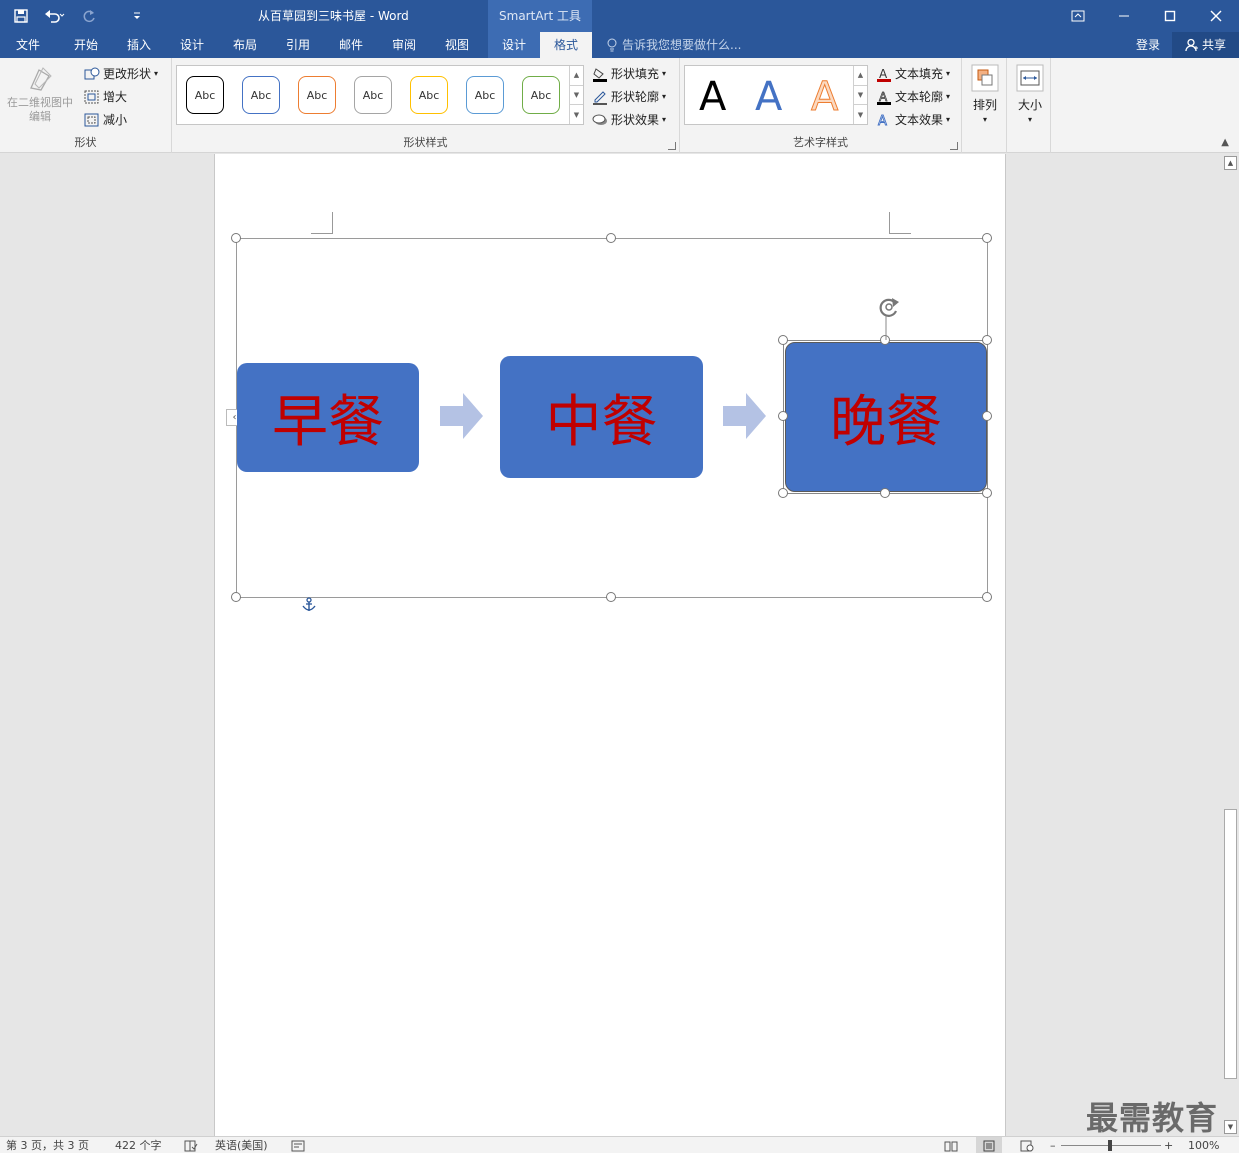 The width and height of the screenshot is (1239, 1153). Describe the element at coordinates (21, 16) in the screenshot. I see `save-icon` at that location.